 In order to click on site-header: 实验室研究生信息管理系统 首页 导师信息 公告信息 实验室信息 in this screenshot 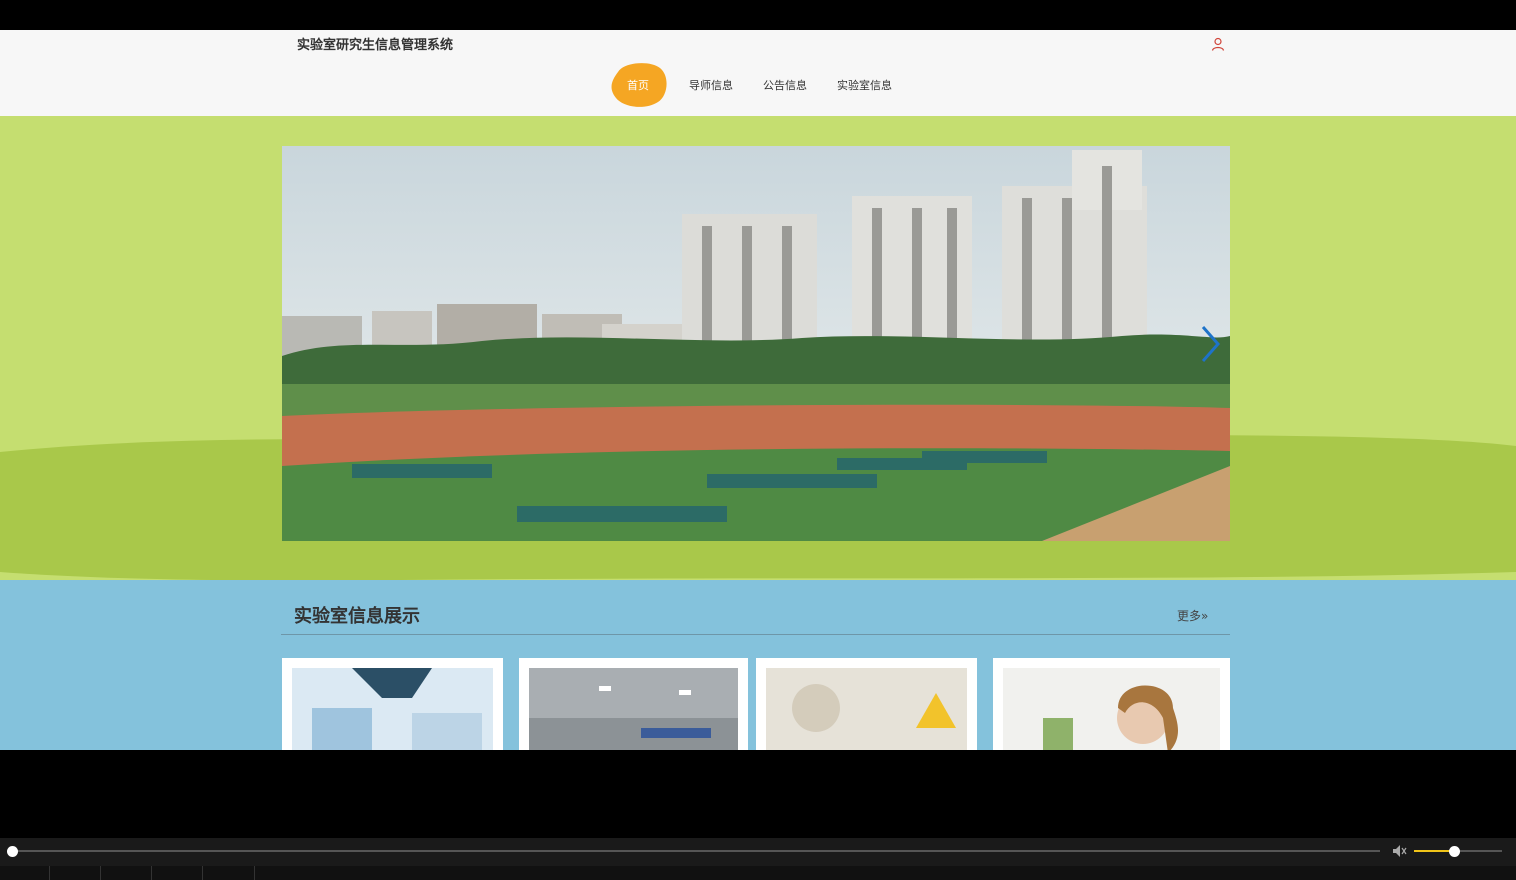, I will do `click(758, 73)`.